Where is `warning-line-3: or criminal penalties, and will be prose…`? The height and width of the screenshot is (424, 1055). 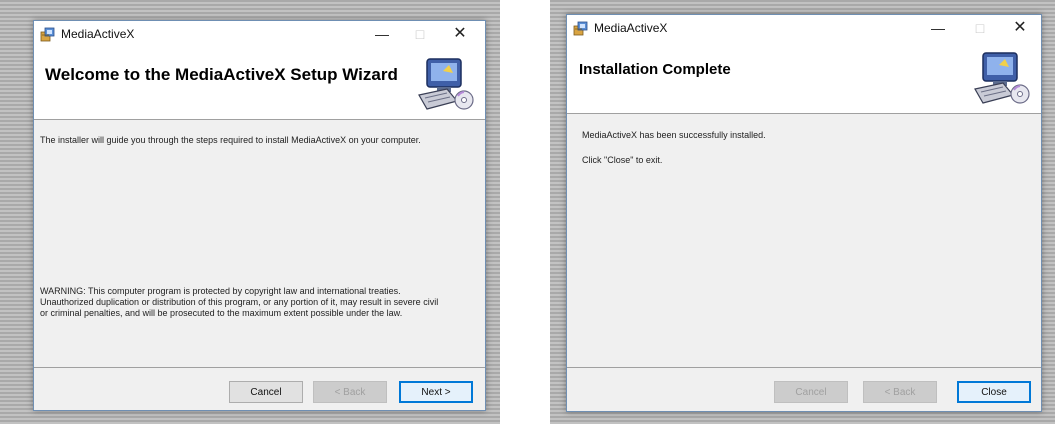
warning-line-3: or criminal penalties, and will be prose… is located at coordinates (221, 313).